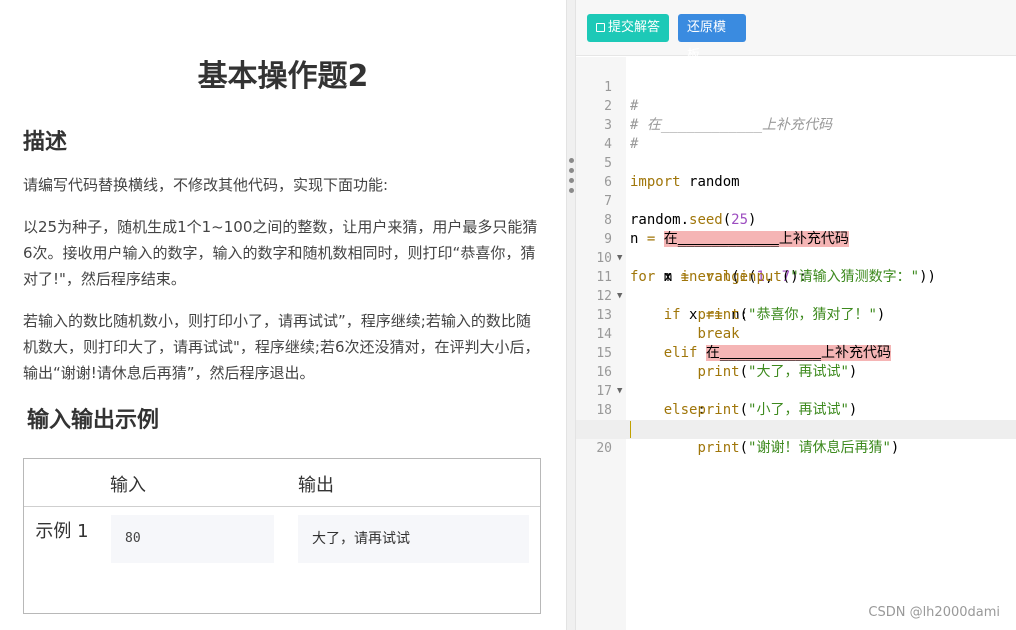 Image resolution: width=1016 pixels, height=630 pixels. Describe the element at coordinates (600, 27) in the screenshot. I see `save-icon` at that location.